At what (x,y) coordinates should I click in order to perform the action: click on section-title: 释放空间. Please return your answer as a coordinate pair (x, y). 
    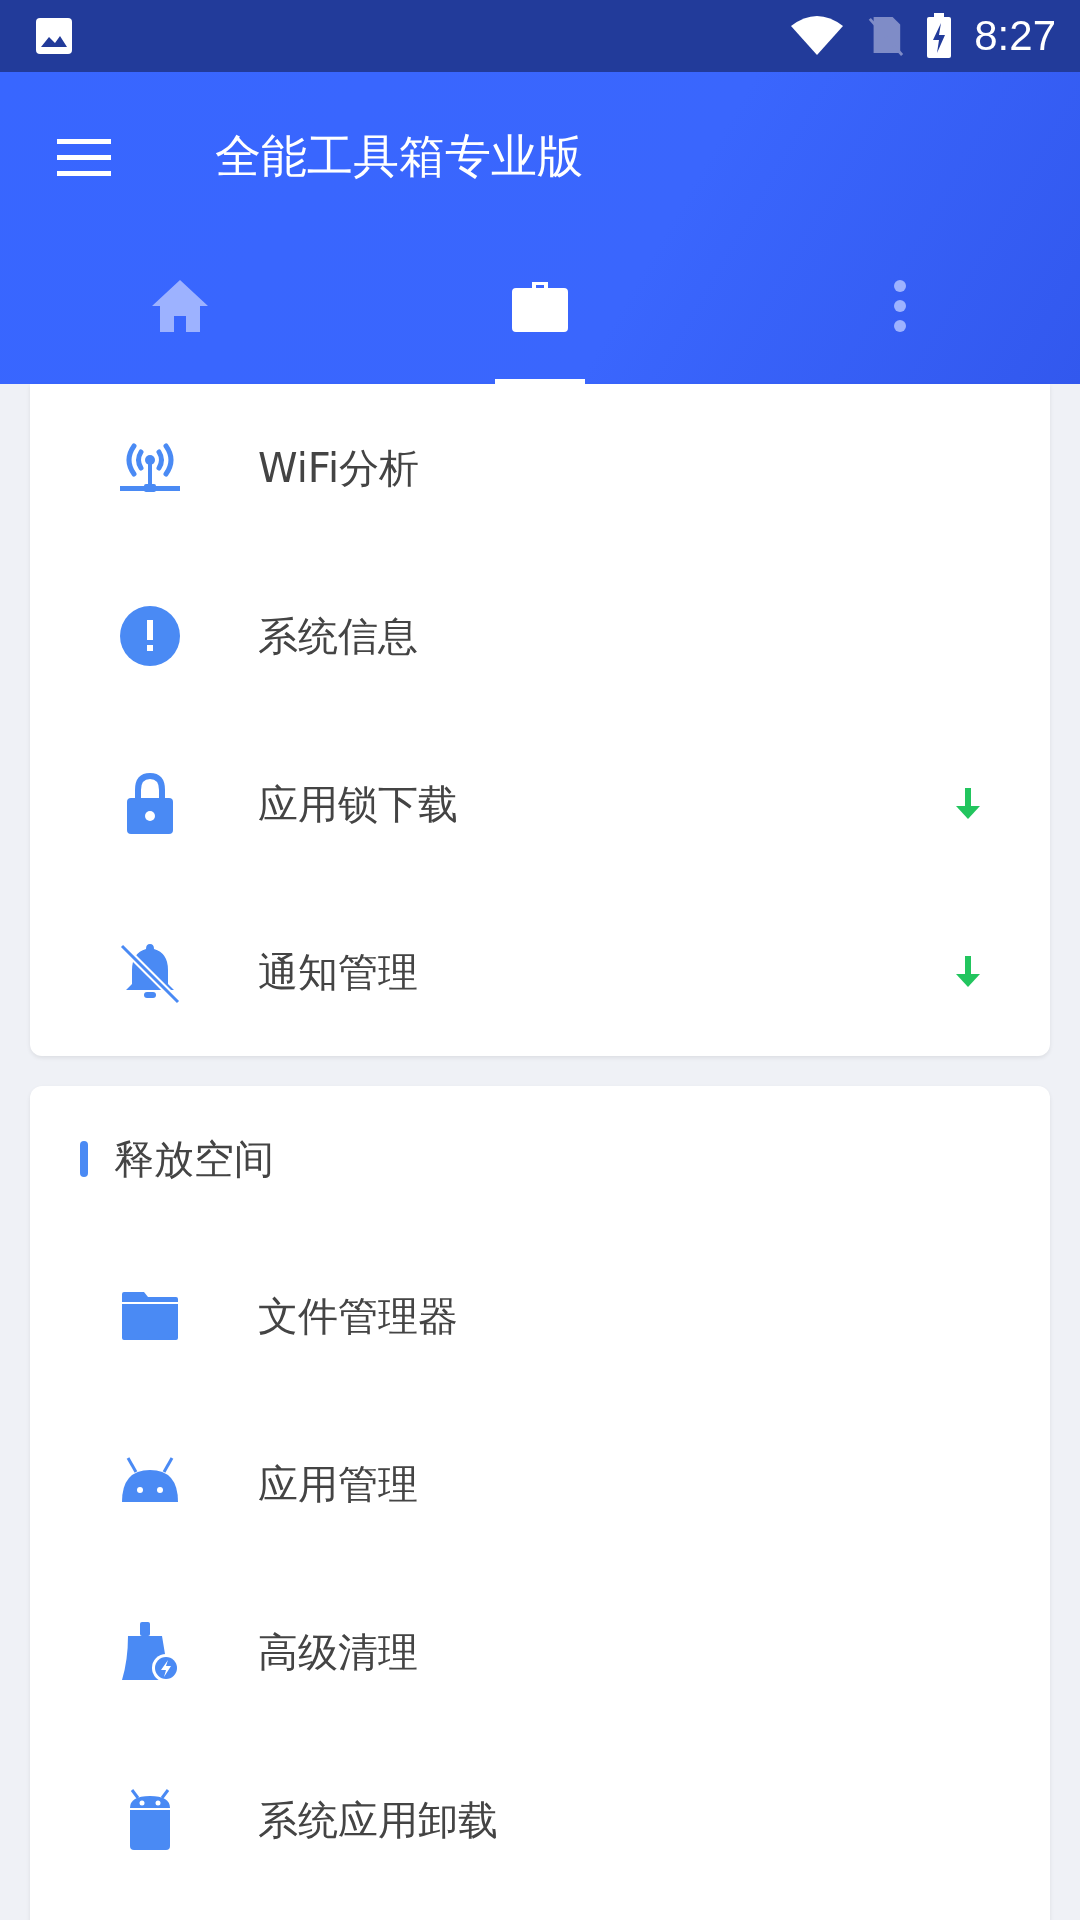
    Looking at the image, I should click on (194, 1159).